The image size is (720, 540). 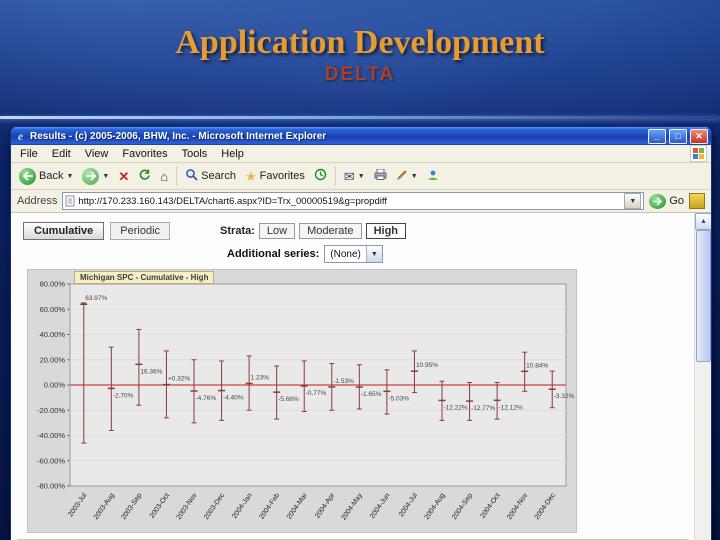 I want to click on edit-dropdown-icon: ▼, so click(x=414, y=176).